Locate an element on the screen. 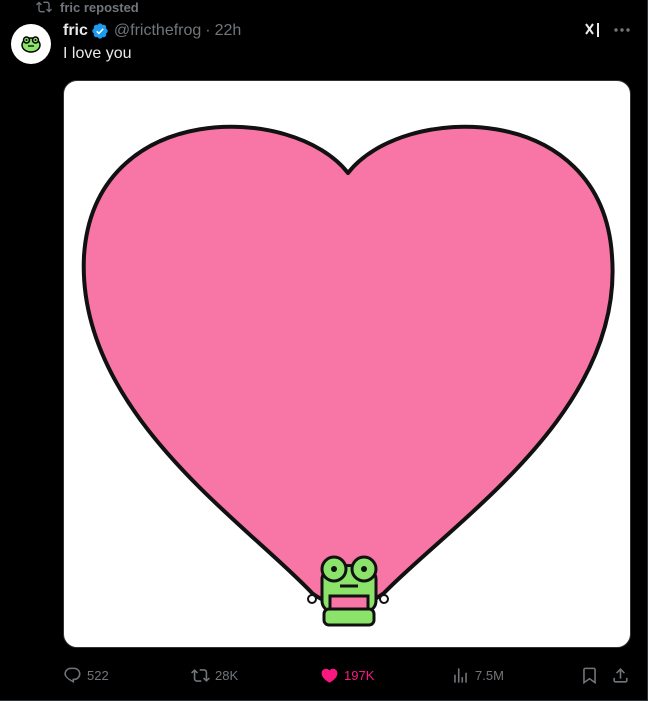 Image resolution: width=648 pixels, height=701 pixels. repost-count: 28K is located at coordinates (227, 675).